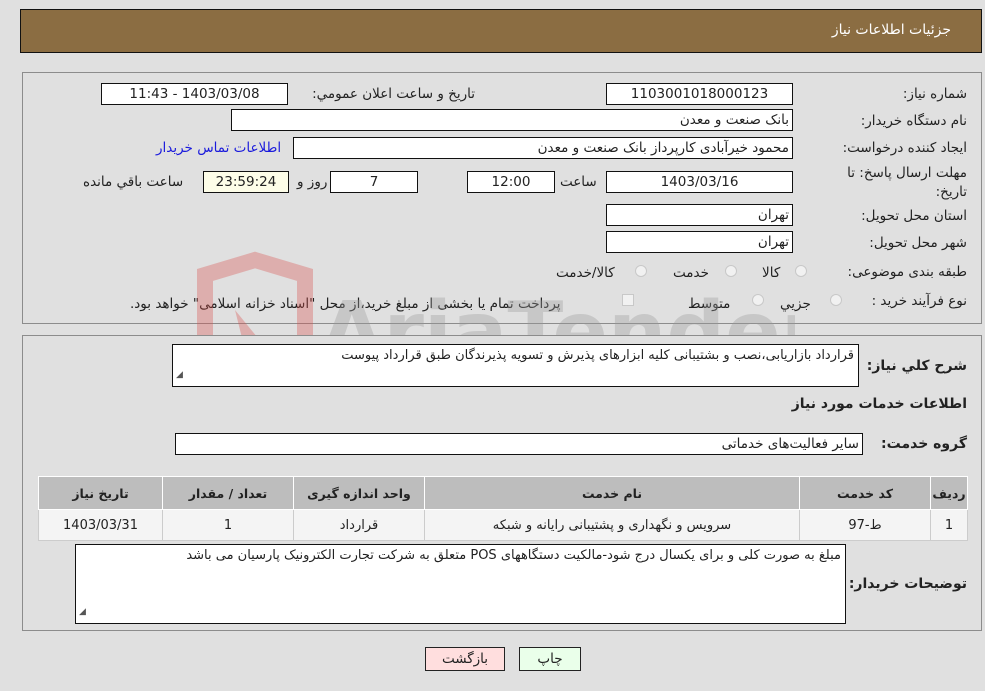 This screenshot has width=985, height=691. I want to click on col-header-quantity: تعداد / مقدار, so click(228, 493).